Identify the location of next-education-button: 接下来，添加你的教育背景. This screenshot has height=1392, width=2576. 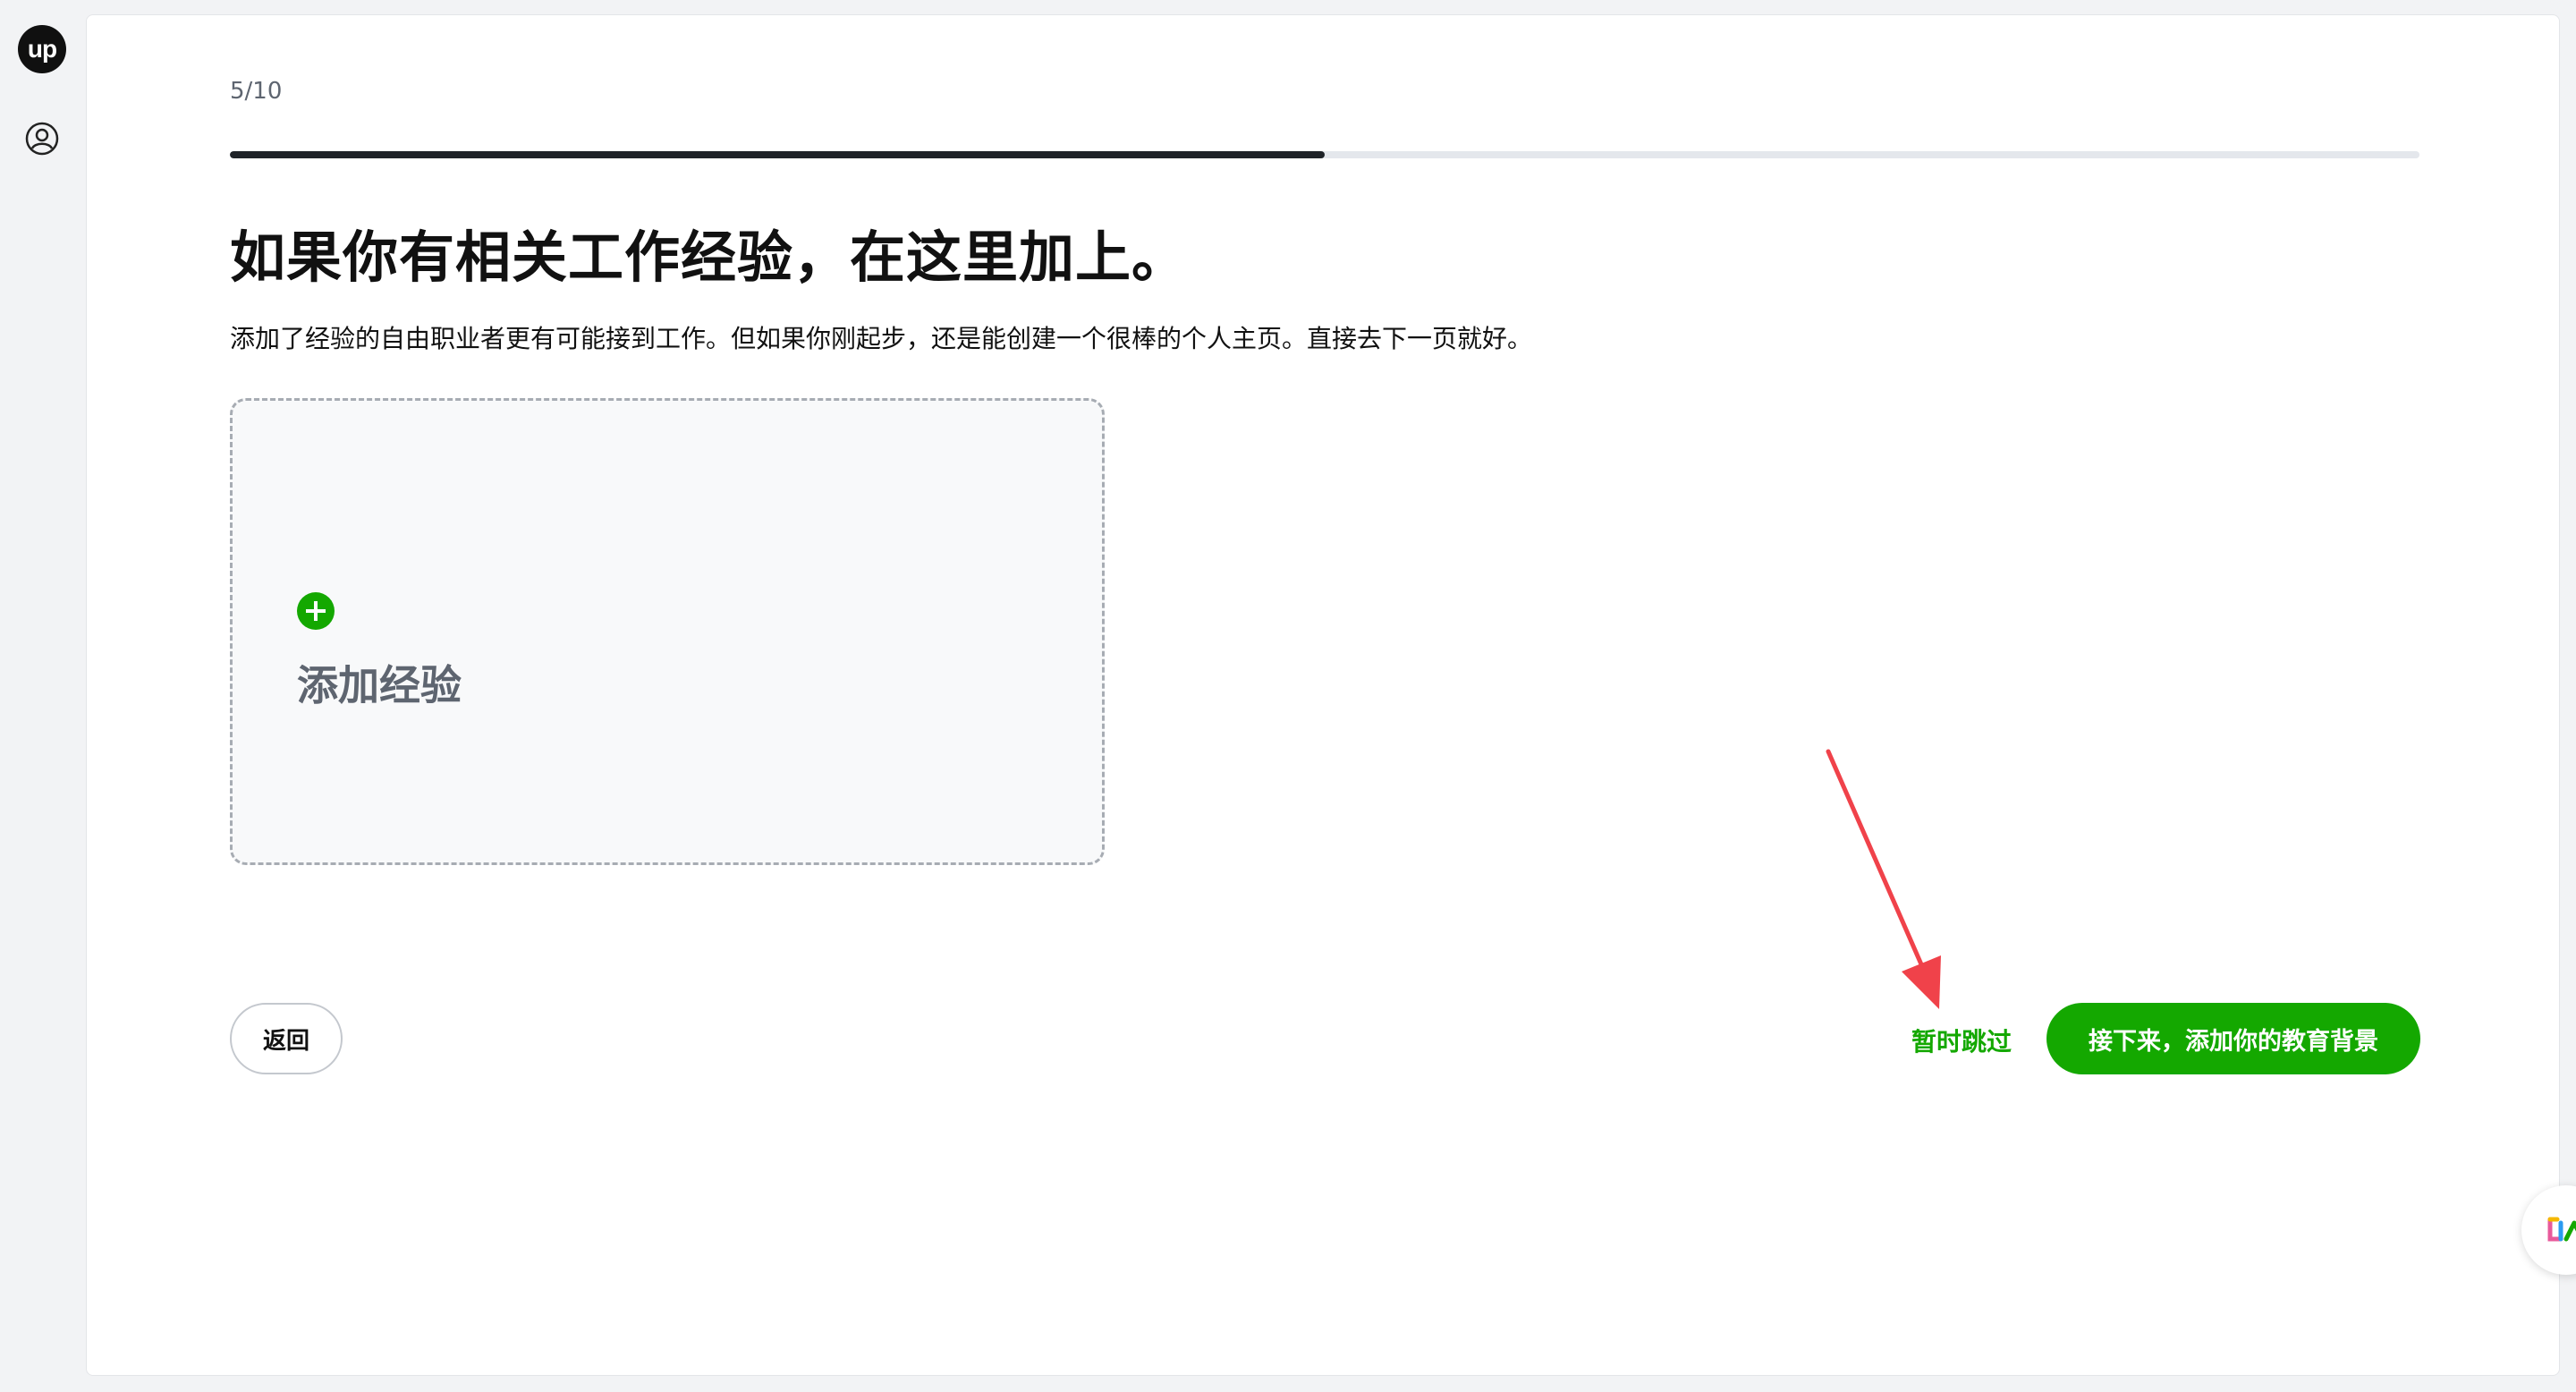
(2233, 1038).